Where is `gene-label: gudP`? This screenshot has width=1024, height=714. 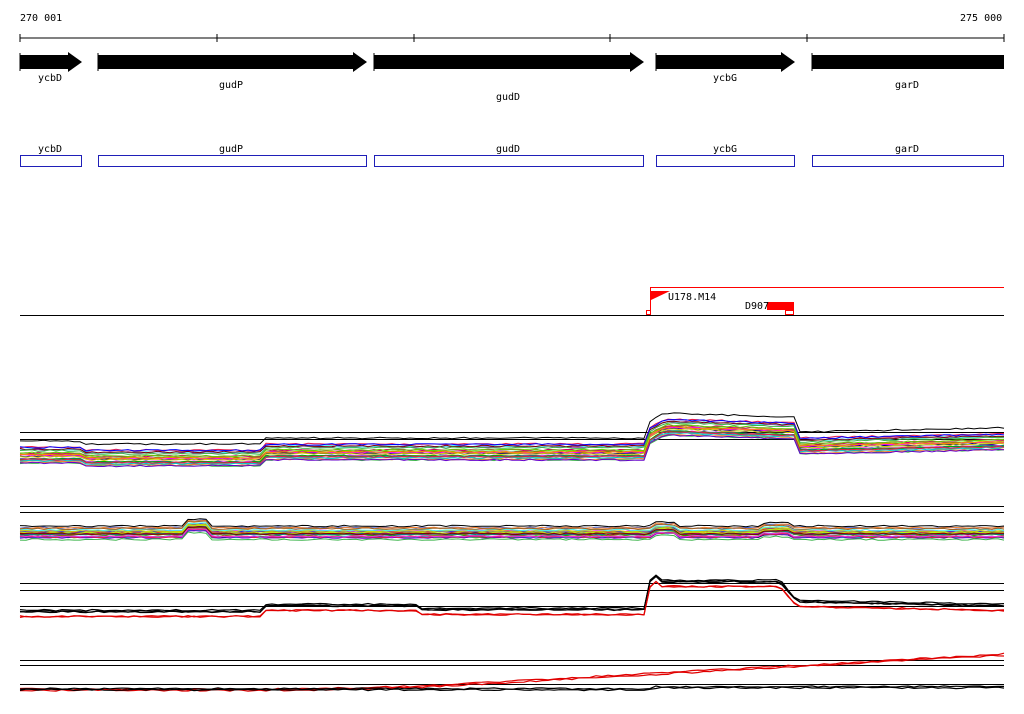
gene-label: gudP is located at coordinates (231, 85).